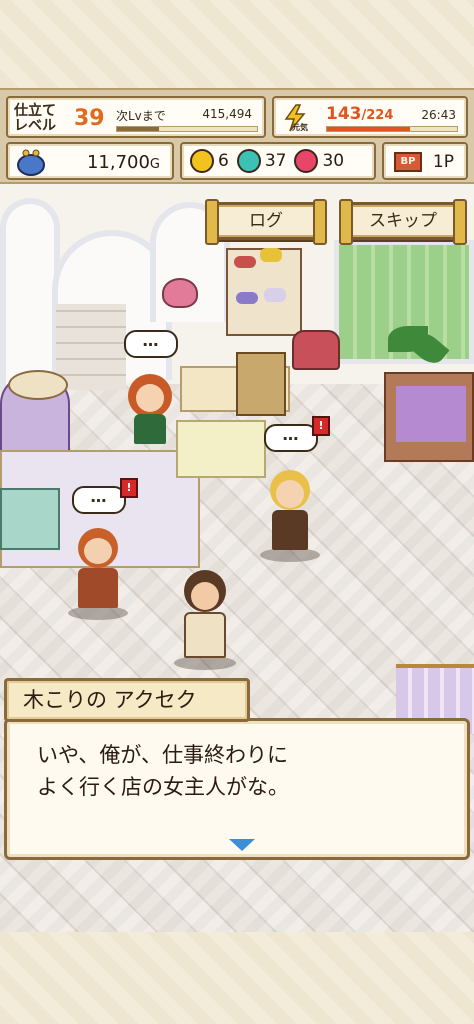 The image size is (474, 1024). I want to click on straw-hat, so click(38, 385).